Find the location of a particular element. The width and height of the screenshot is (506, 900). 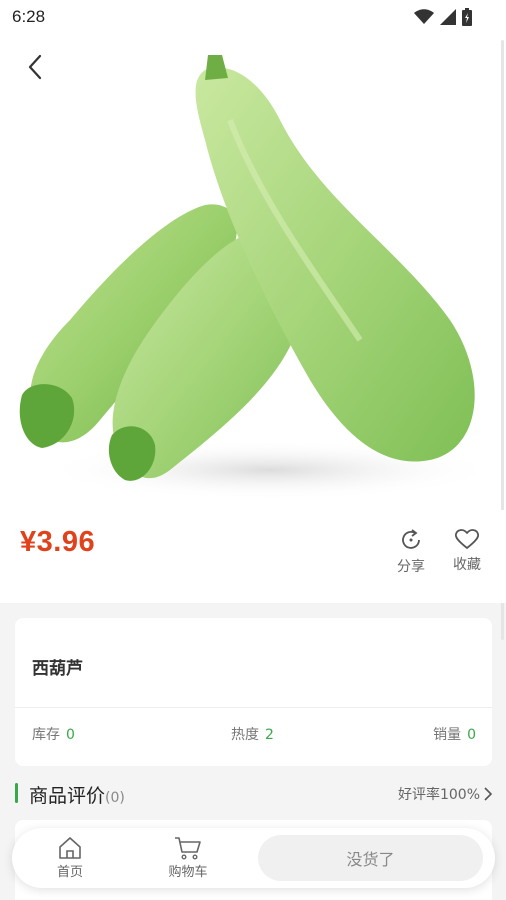

stat-stock: 库存 0 is located at coordinates (53, 734).